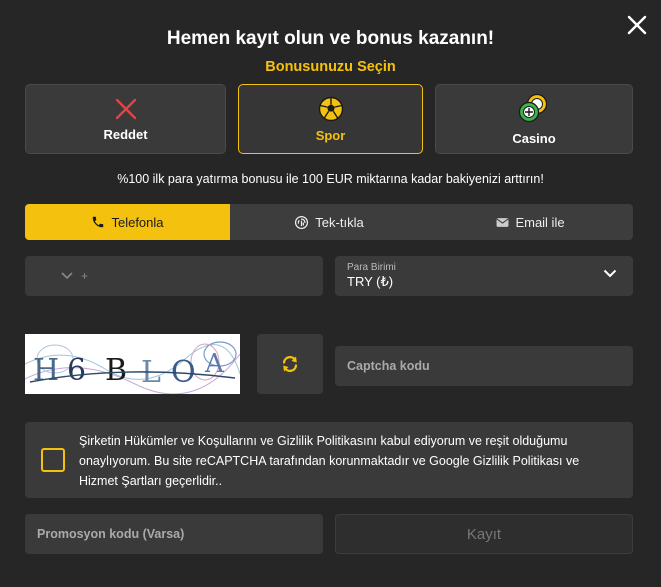 The width and height of the screenshot is (661, 587). I want to click on tab-label: Telefonla, so click(137, 222).